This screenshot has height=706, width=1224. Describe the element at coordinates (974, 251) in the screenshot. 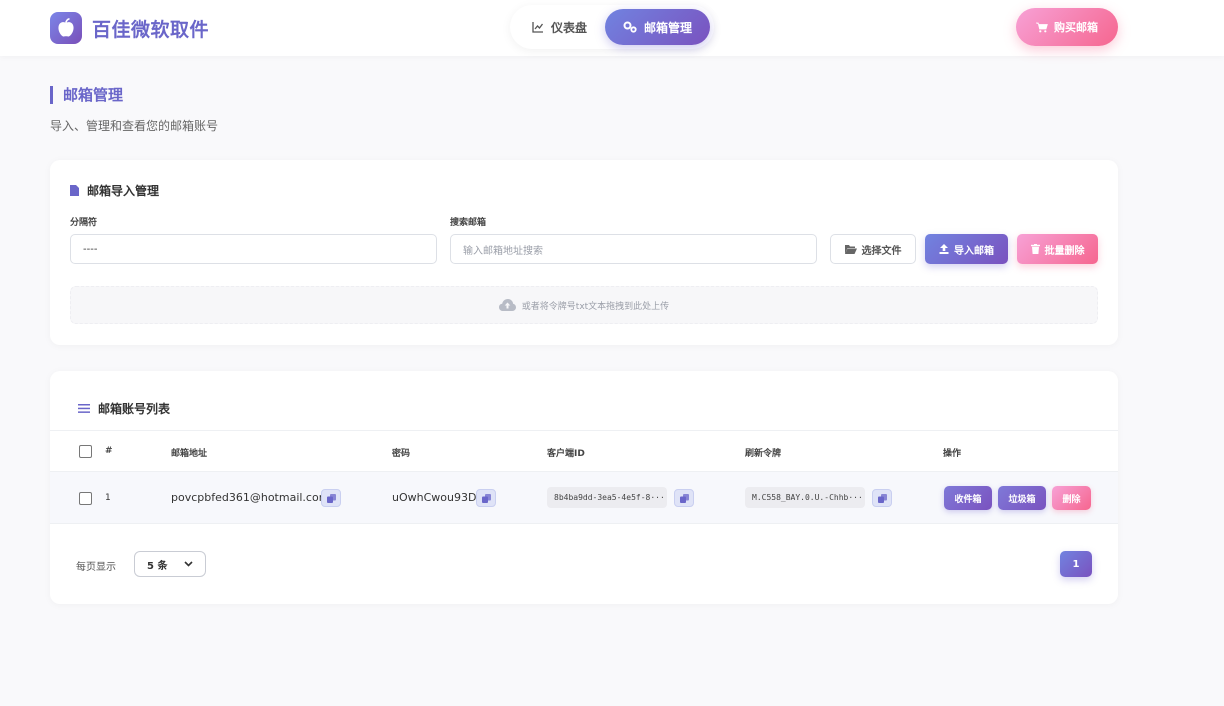

I see `import-mailbox-label: 导入邮箱` at that location.